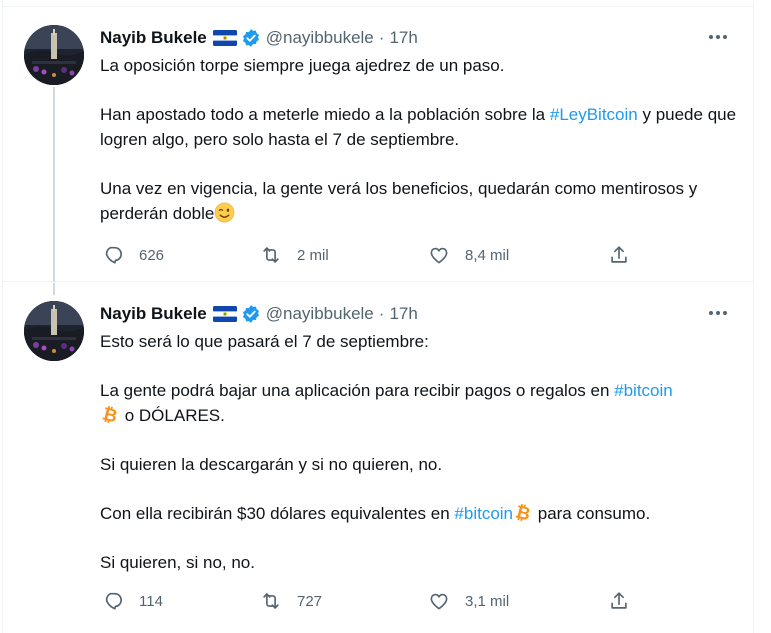 Image resolution: width=771 pixels, height=633 pixels. I want to click on column-border-right, so click(753, 316).